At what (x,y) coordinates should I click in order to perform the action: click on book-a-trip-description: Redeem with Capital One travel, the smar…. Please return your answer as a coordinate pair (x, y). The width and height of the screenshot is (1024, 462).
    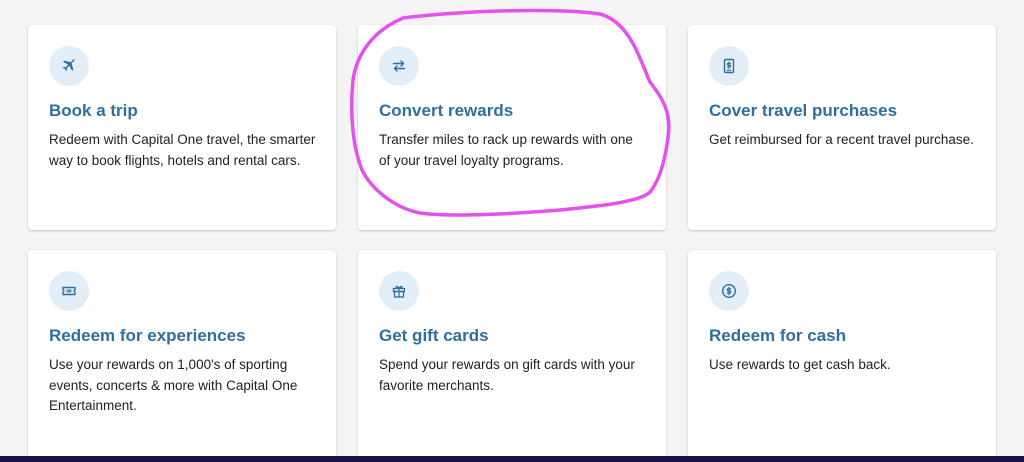
    Looking at the image, I should click on (182, 150).